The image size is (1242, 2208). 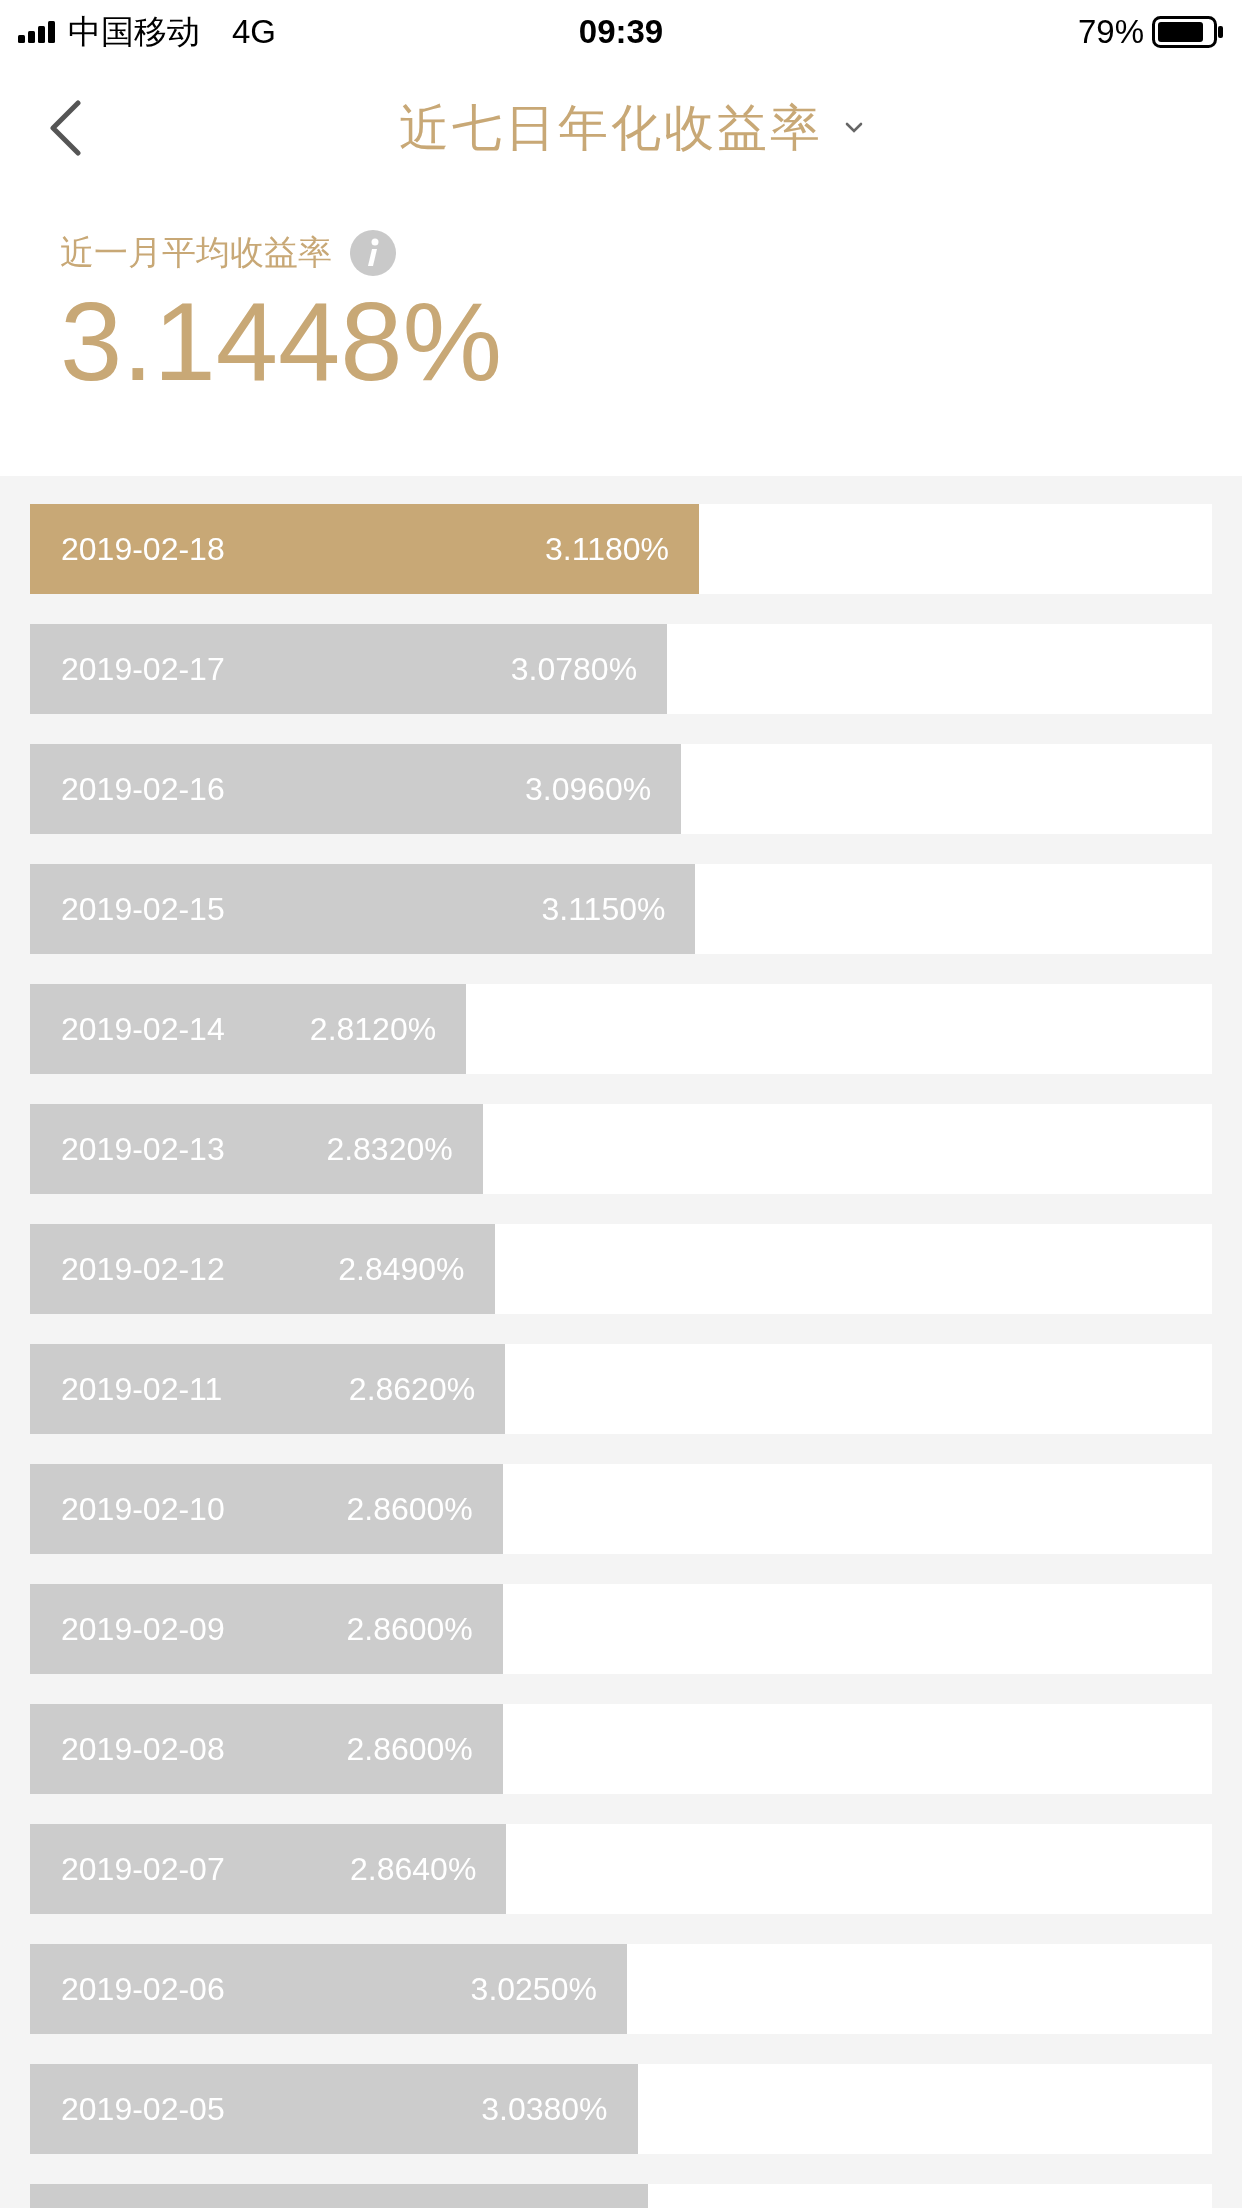 I want to click on caret-icon, so click(x=854, y=128).